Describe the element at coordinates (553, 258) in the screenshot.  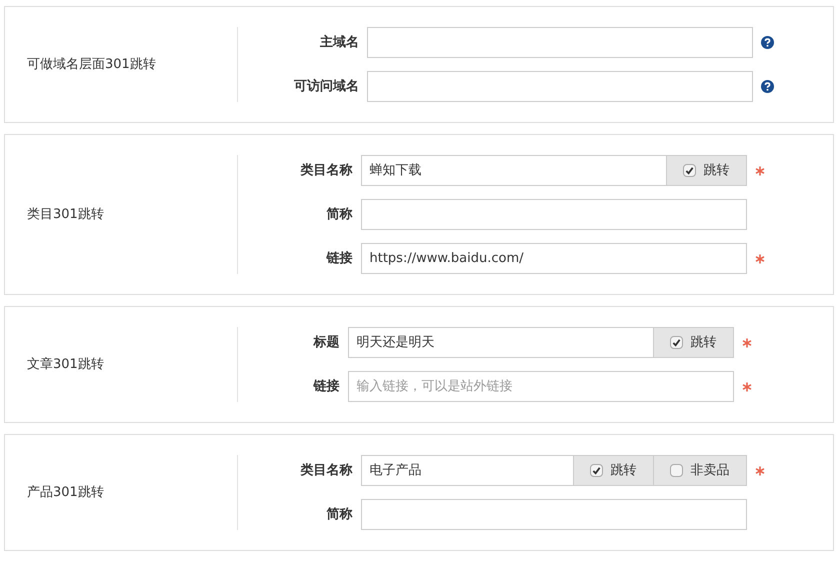
I see `text-field: https://www.baidu.com/` at that location.